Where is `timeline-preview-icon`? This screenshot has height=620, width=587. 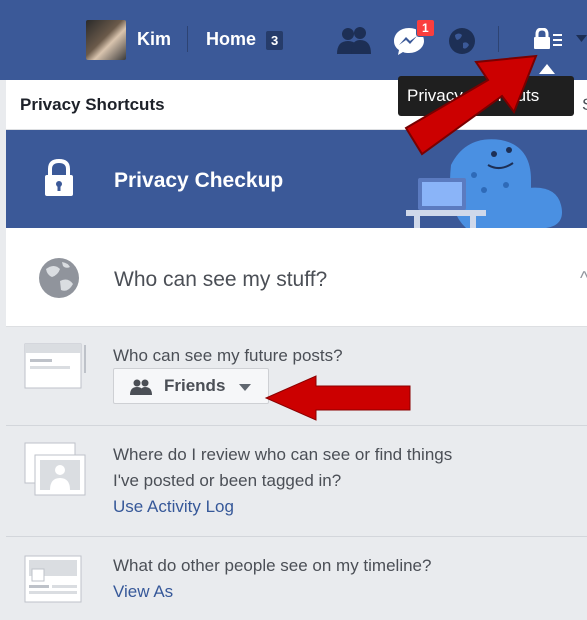 timeline-preview-icon is located at coordinates (53, 579).